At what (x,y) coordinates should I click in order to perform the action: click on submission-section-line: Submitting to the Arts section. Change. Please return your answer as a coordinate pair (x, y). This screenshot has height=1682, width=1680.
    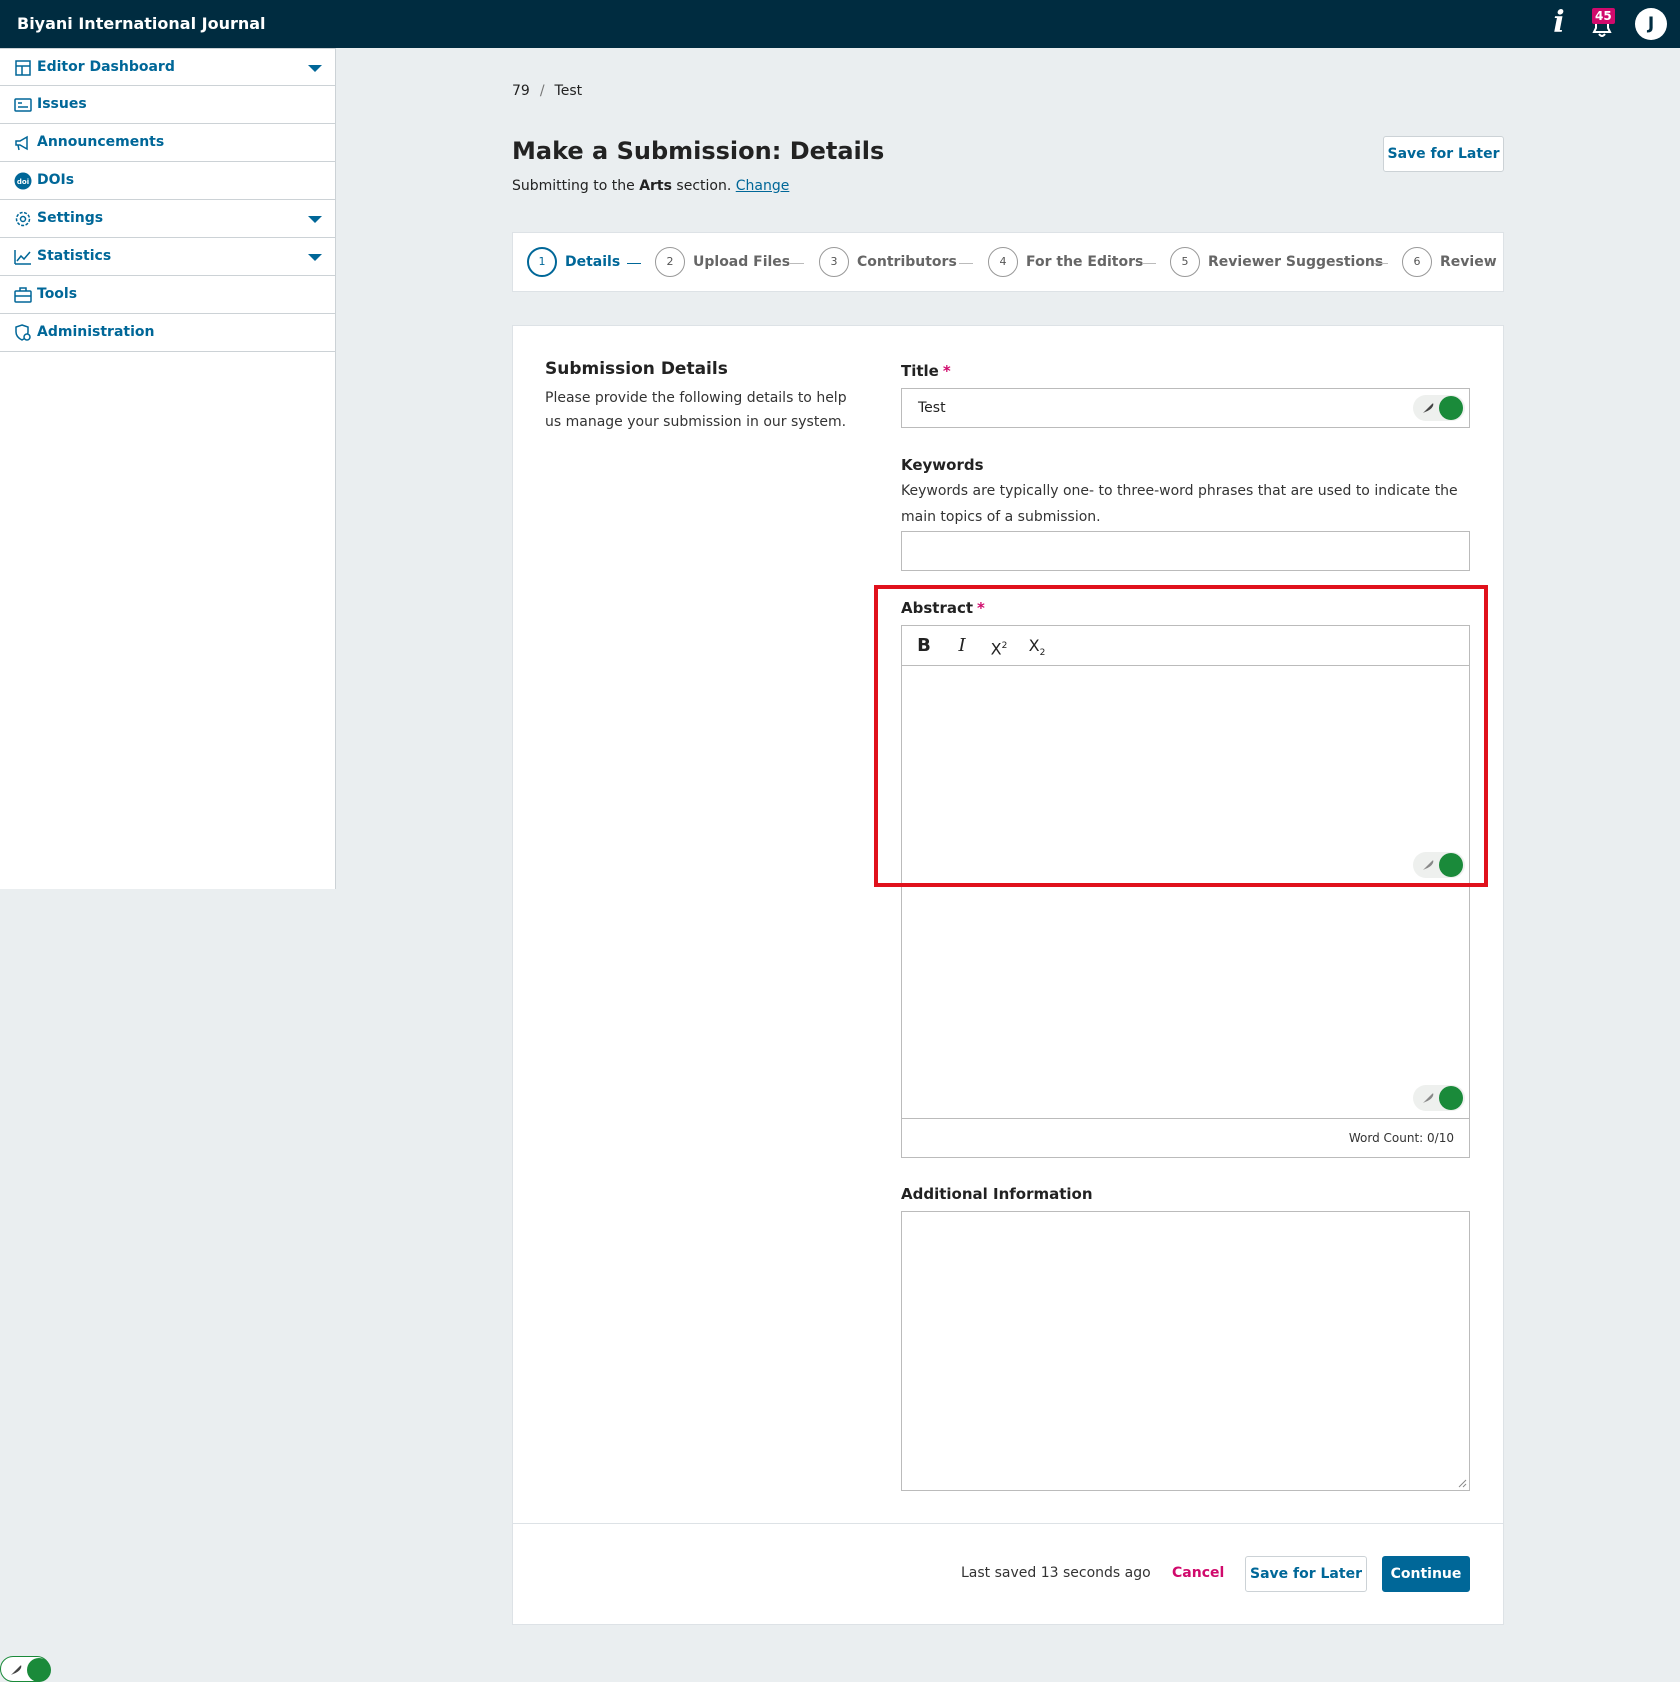
    Looking at the image, I should click on (650, 186).